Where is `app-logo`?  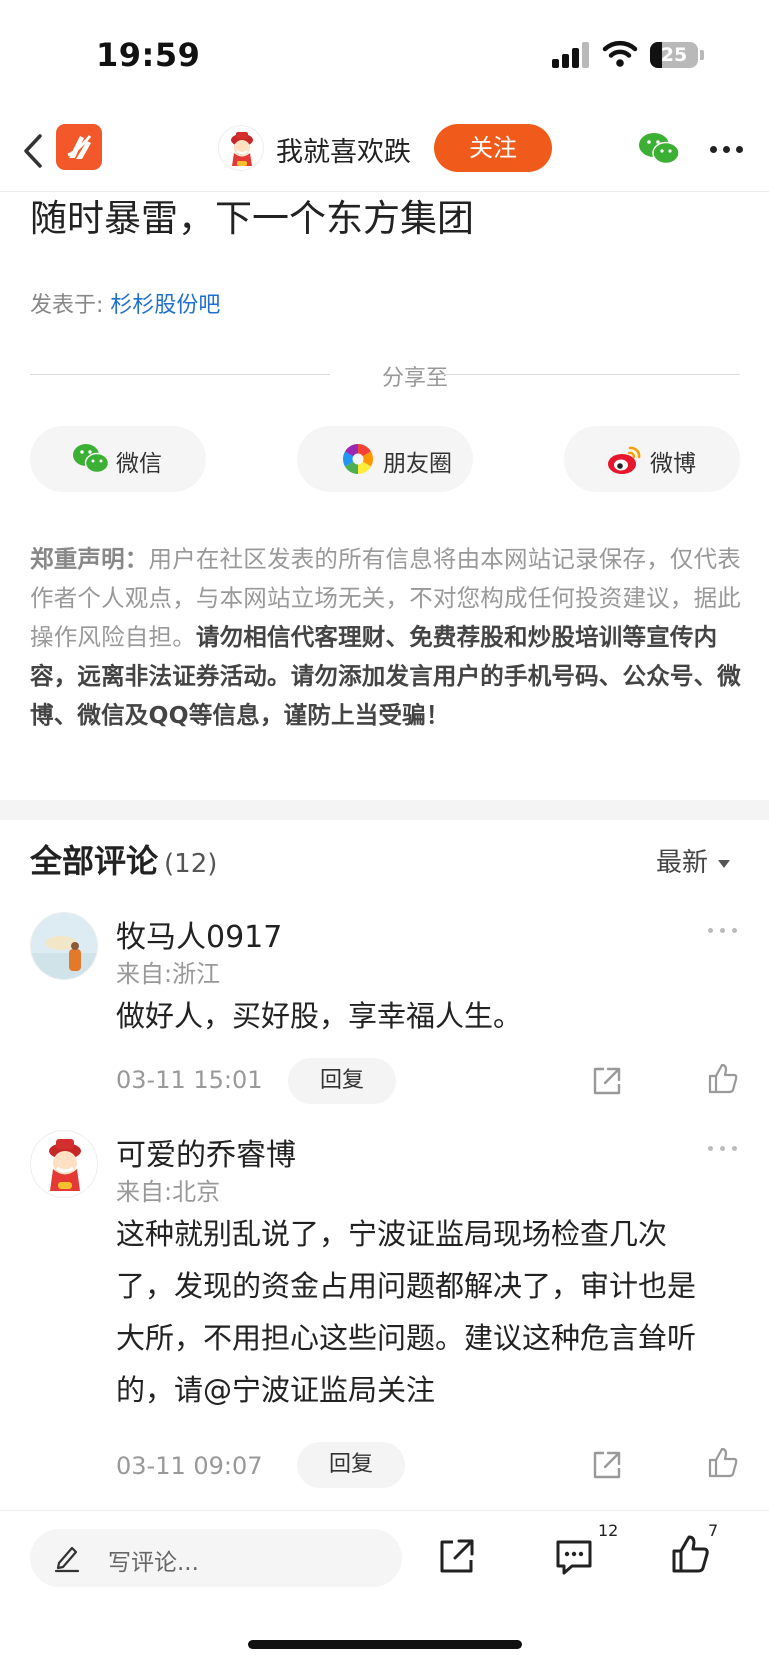
app-logo is located at coordinates (79, 147).